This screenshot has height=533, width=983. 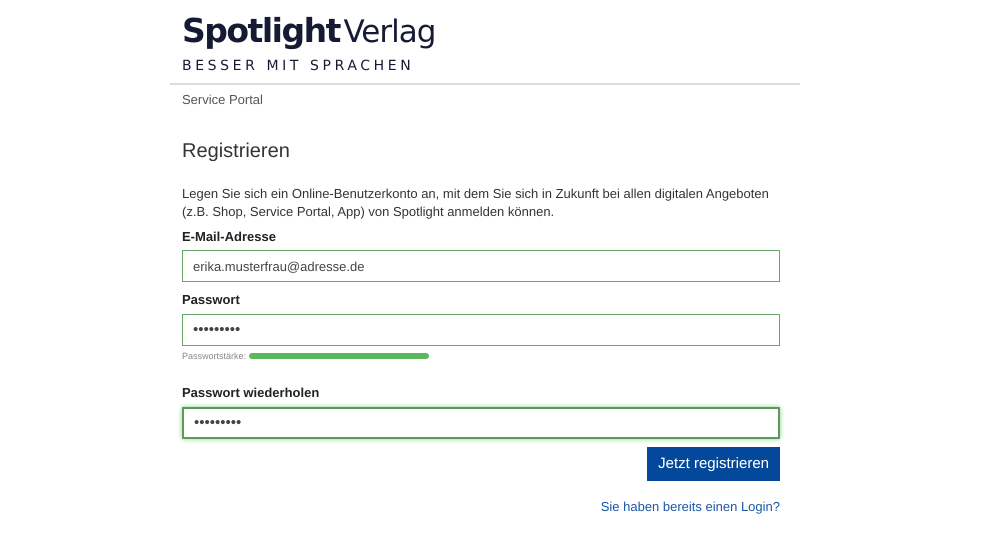 I want to click on intro-text: Legen Sie sich ein Online-Benutzerkonto an, mit dem Sie sich in Zukunft bei allen digitalen Angeboten (z.B. Shop, Service Portal, App) von Spotlight anmelden können., so click(x=476, y=202).